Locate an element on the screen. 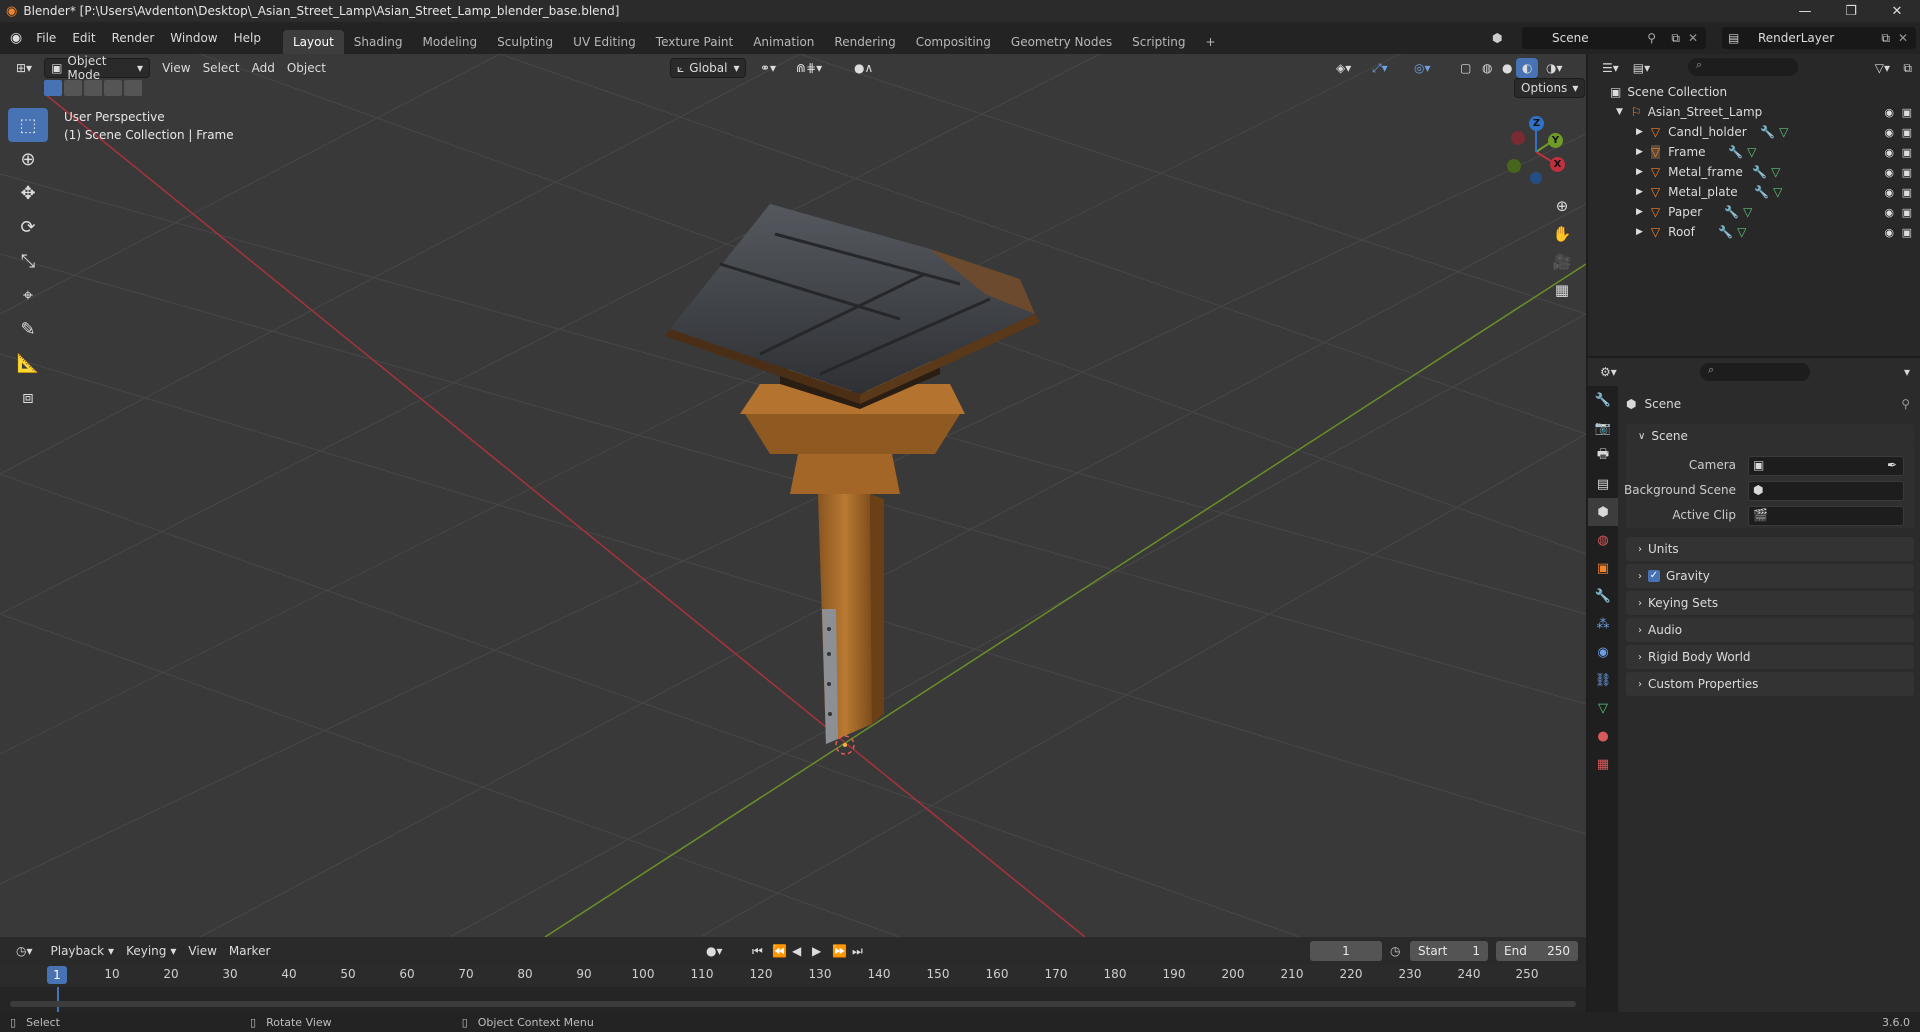 The width and height of the screenshot is (1920, 1032). menu-add: Add is located at coordinates (263, 68).